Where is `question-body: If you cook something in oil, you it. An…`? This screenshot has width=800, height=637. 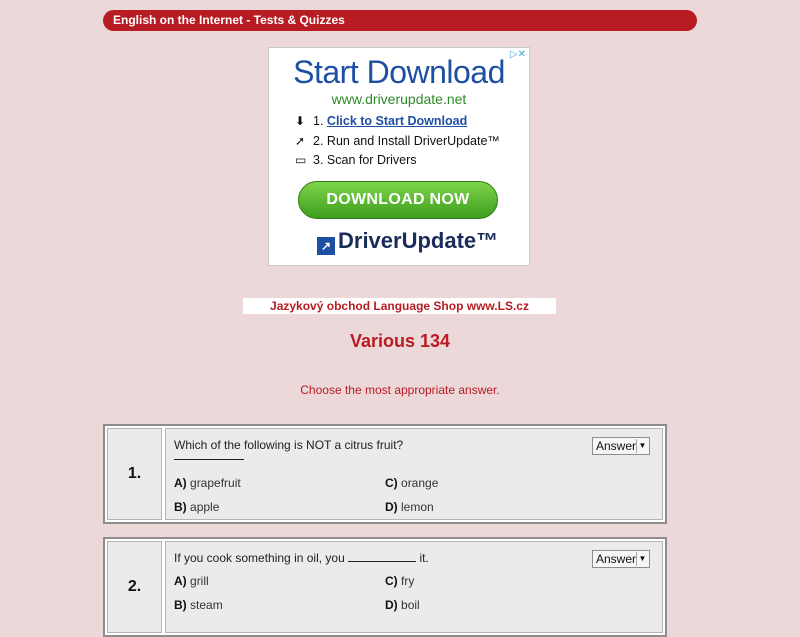 question-body: If you cook something in oil, you it. An… is located at coordinates (414, 587).